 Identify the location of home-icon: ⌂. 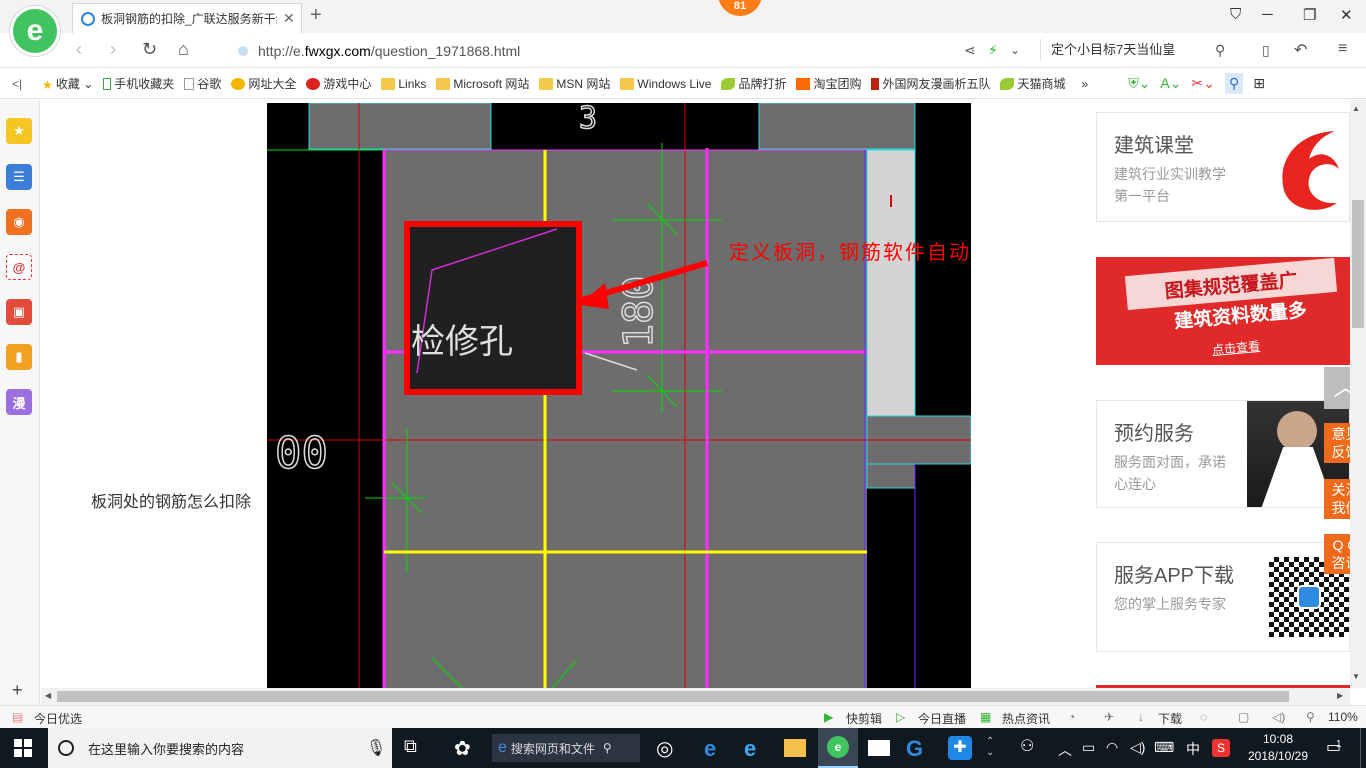
(183, 49).